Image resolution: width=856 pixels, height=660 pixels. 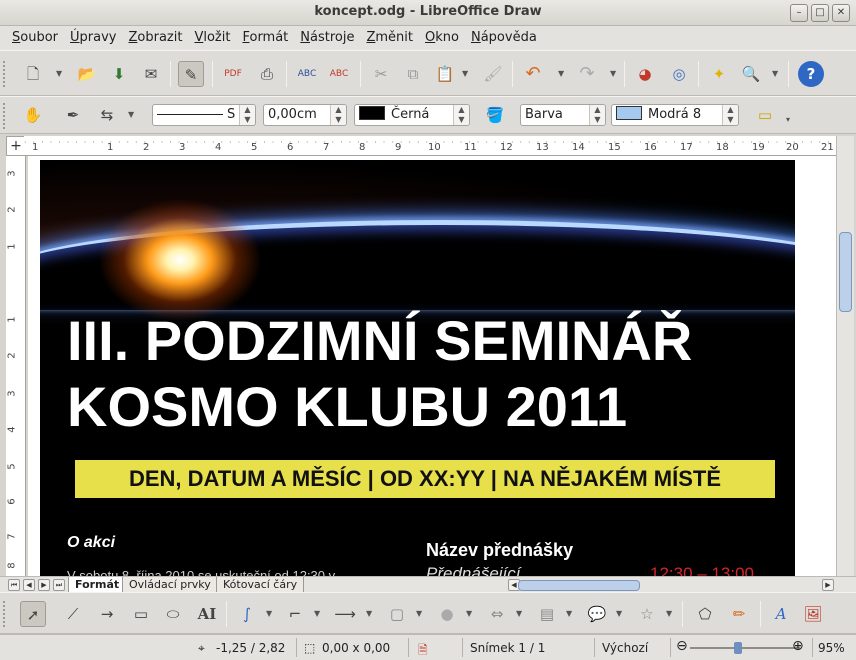 I want to click on autospellcheck-icon: ABC, so click(x=339, y=74).